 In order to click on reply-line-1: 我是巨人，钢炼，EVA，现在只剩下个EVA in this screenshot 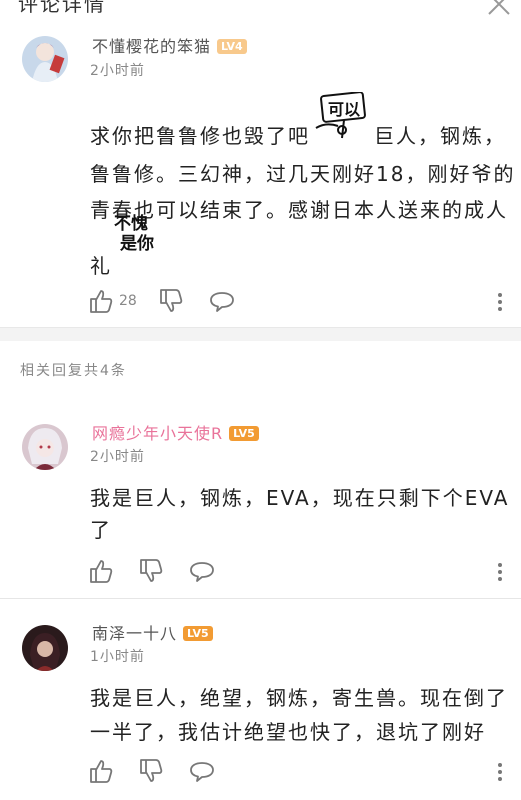, I will do `click(300, 498)`.